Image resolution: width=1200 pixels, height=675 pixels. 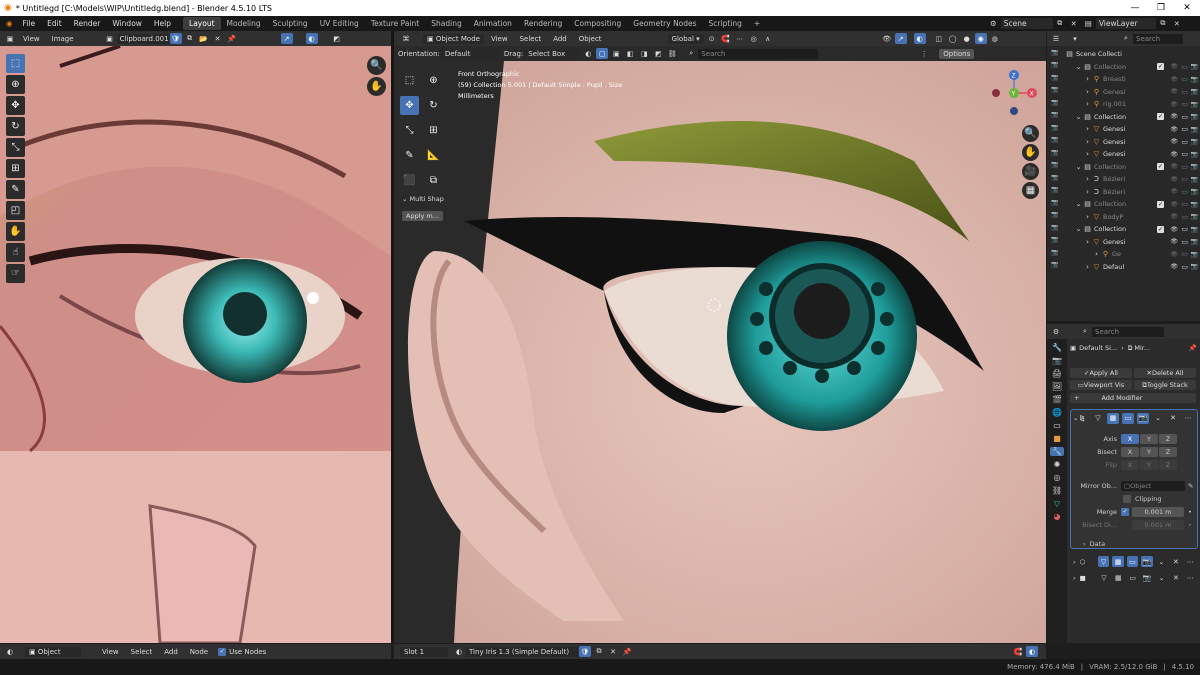 I want to click on object-tab-icon: ■, so click(x=1057, y=438).